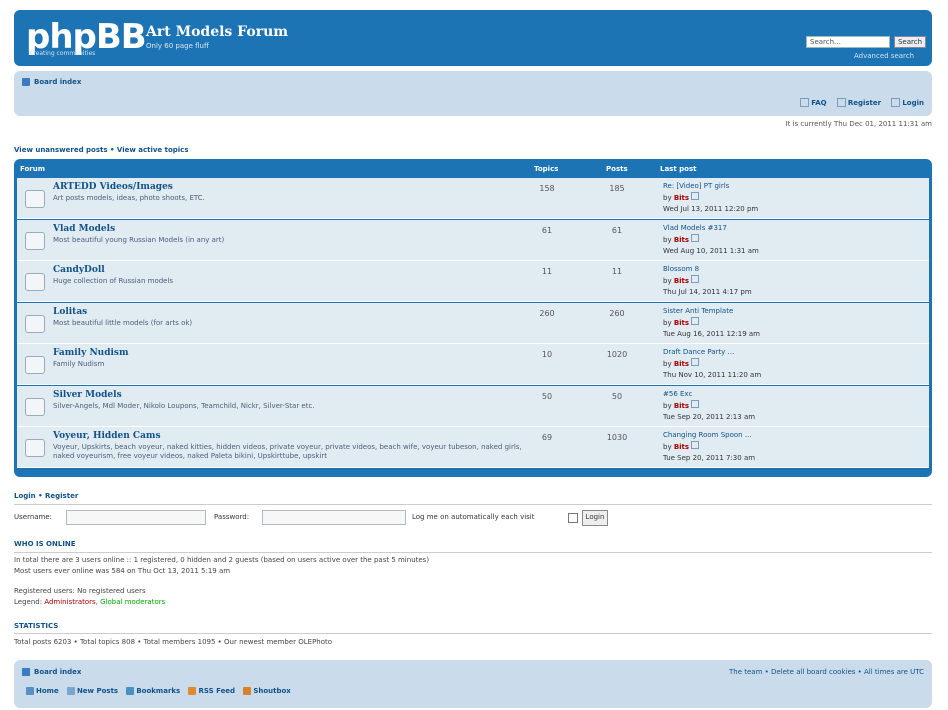 This screenshot has height=710, width=948. What do you see at coordinates (595, 518) in the screenshot?
I see `login-button: Login` at bounding box center [595, 518].